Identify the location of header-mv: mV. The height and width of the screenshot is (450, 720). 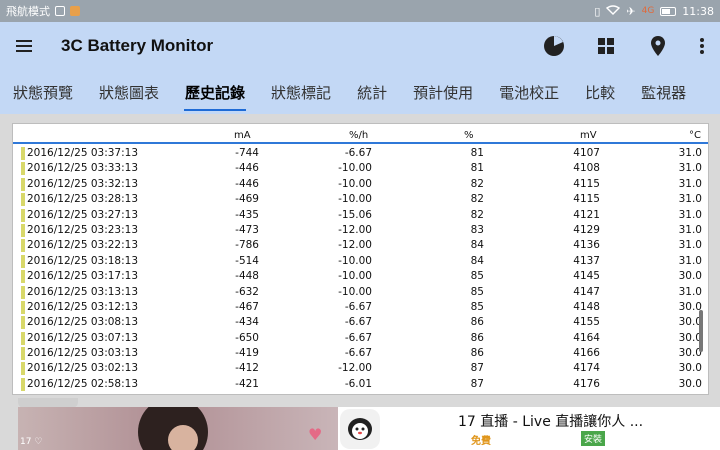
(588, 135).